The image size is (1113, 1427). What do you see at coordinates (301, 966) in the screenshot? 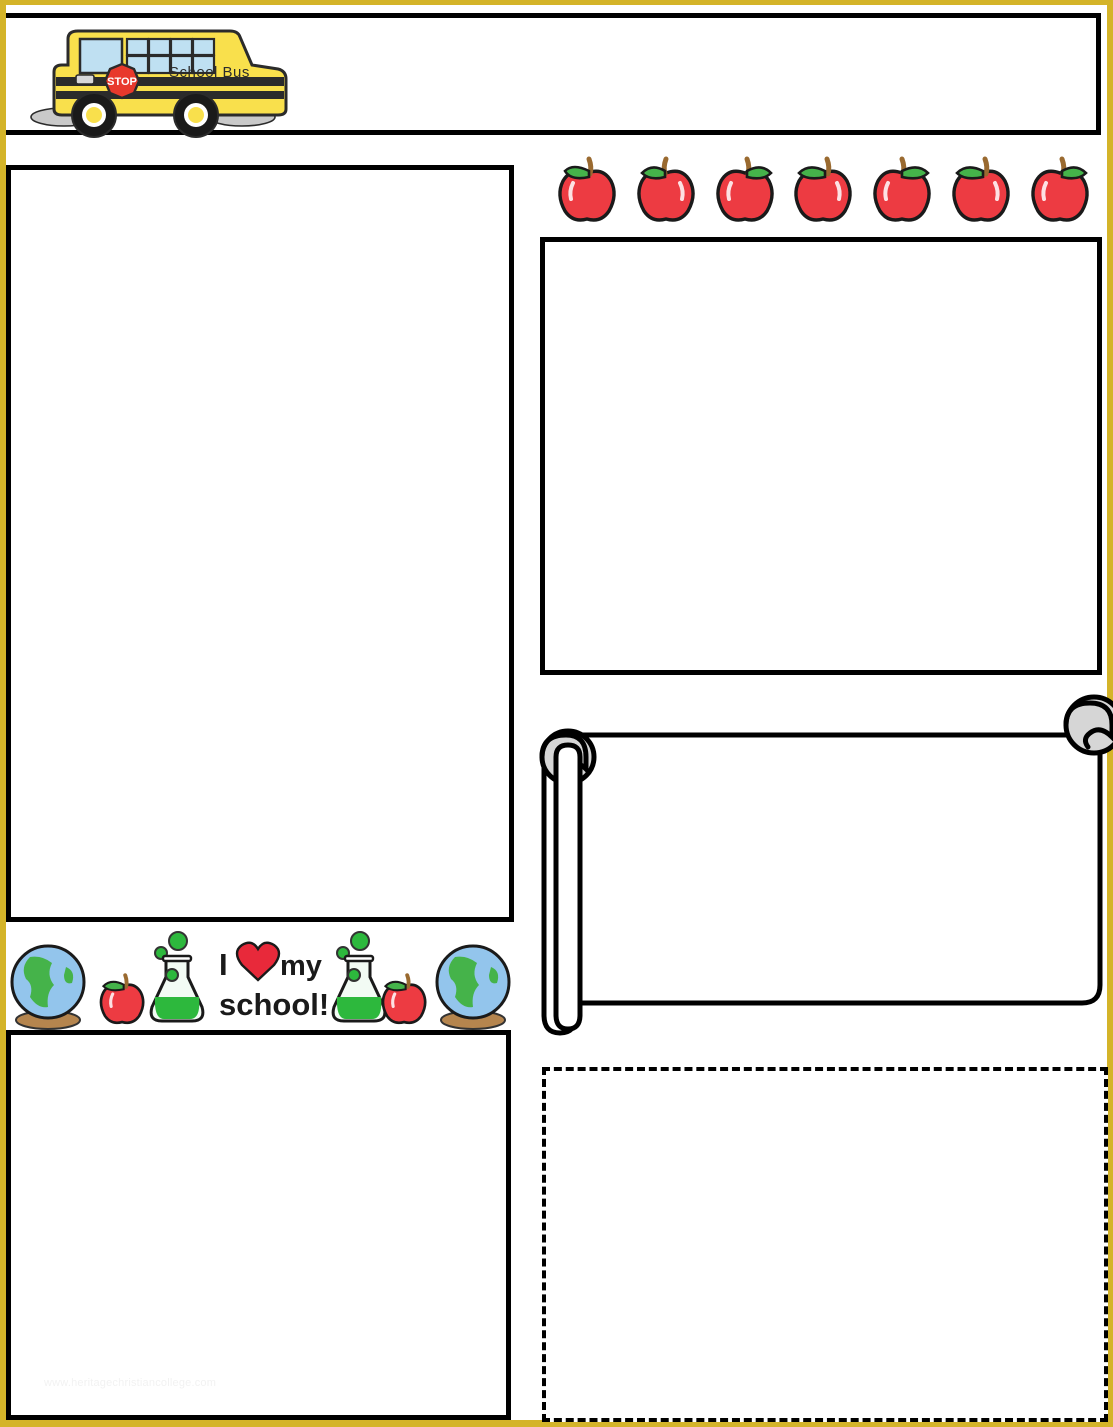
I see `svg-text: my` at bounding box center [301, 966].